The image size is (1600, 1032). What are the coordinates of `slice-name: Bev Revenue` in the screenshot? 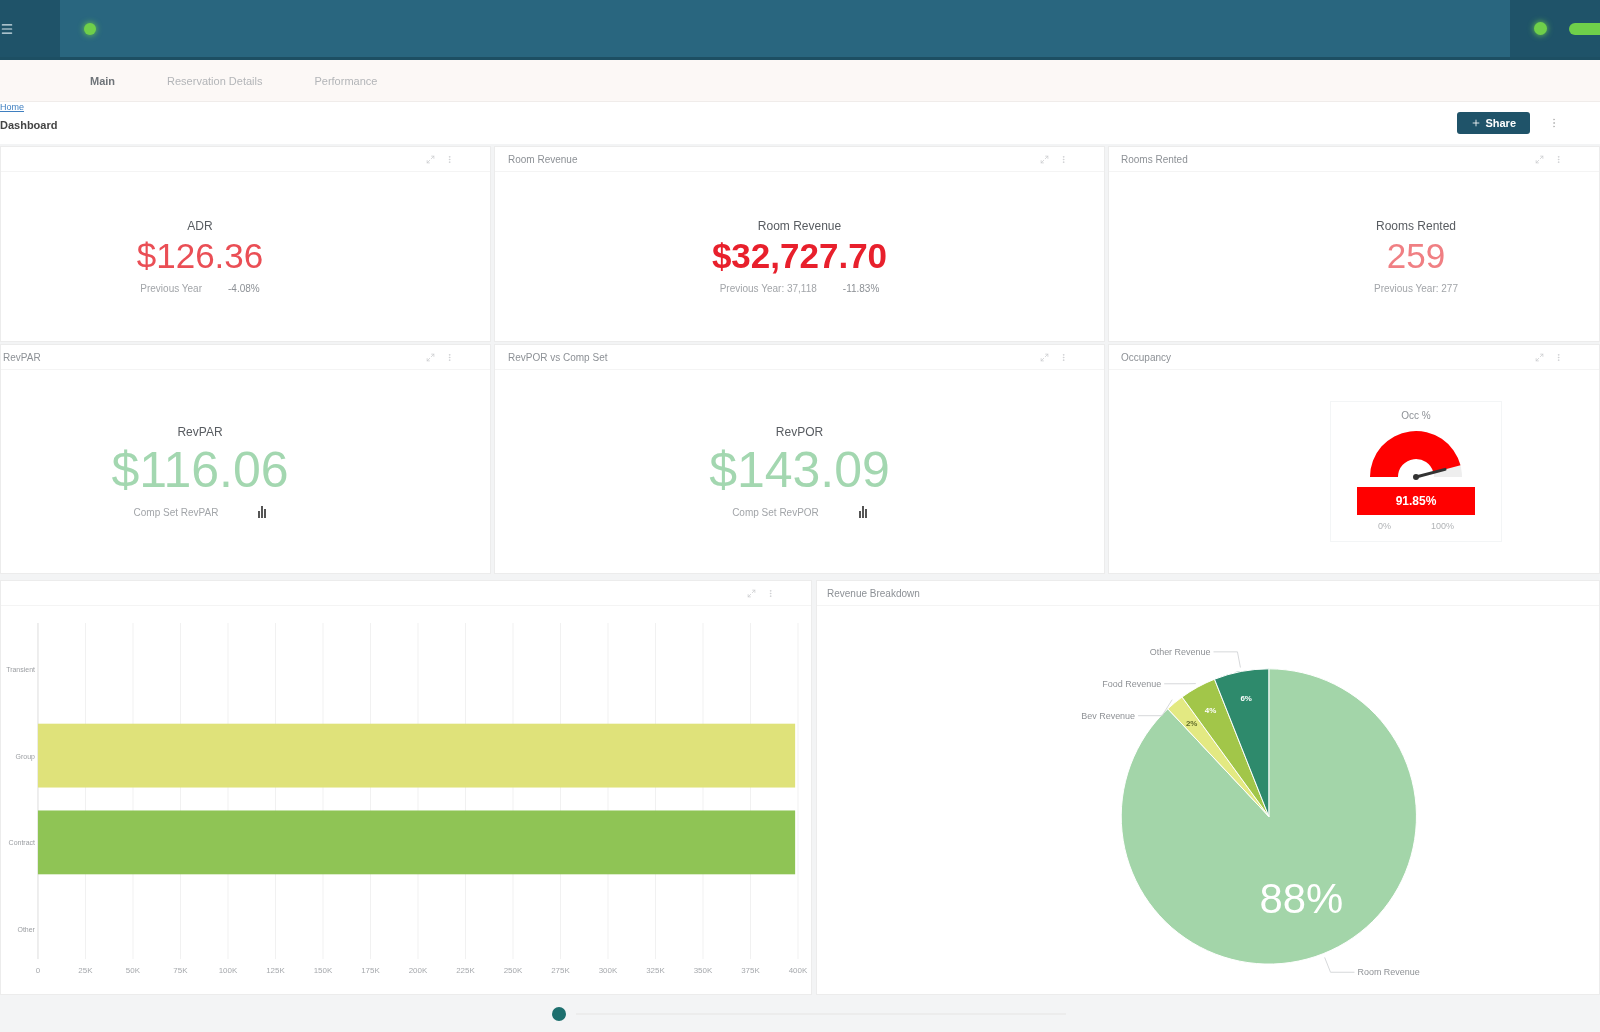 It's located at (1108, 715).